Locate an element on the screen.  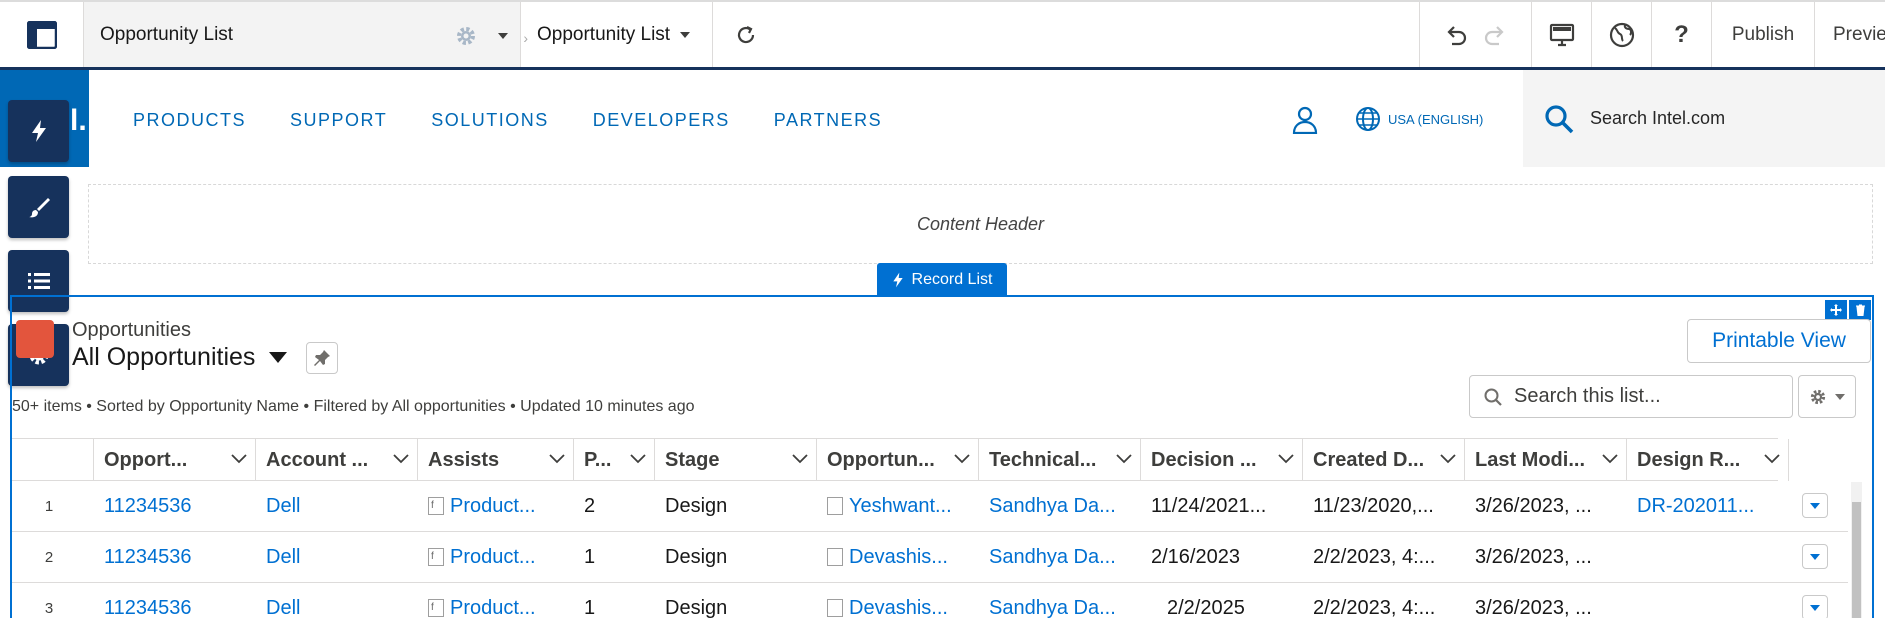
row-number: 3 is located at coordinates (49, 608).